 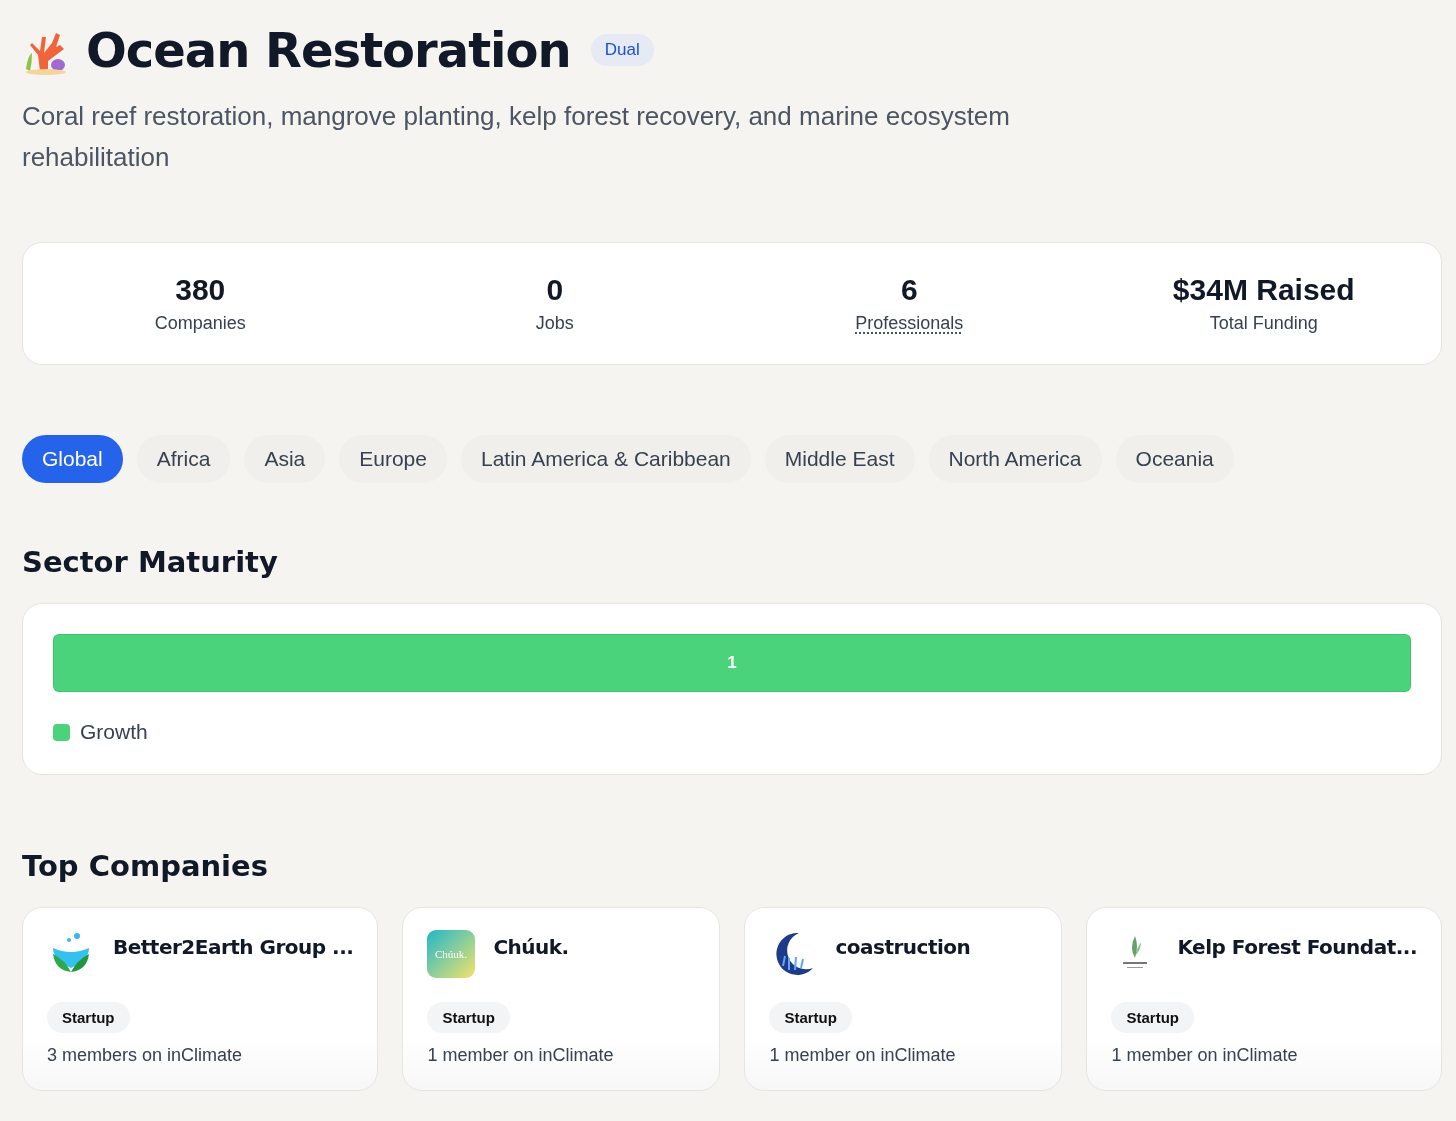 What do you see at coordinates (531, 947) in the screenshot?
I see `company-name: Chúuk.` at bounding box center [531, 947].